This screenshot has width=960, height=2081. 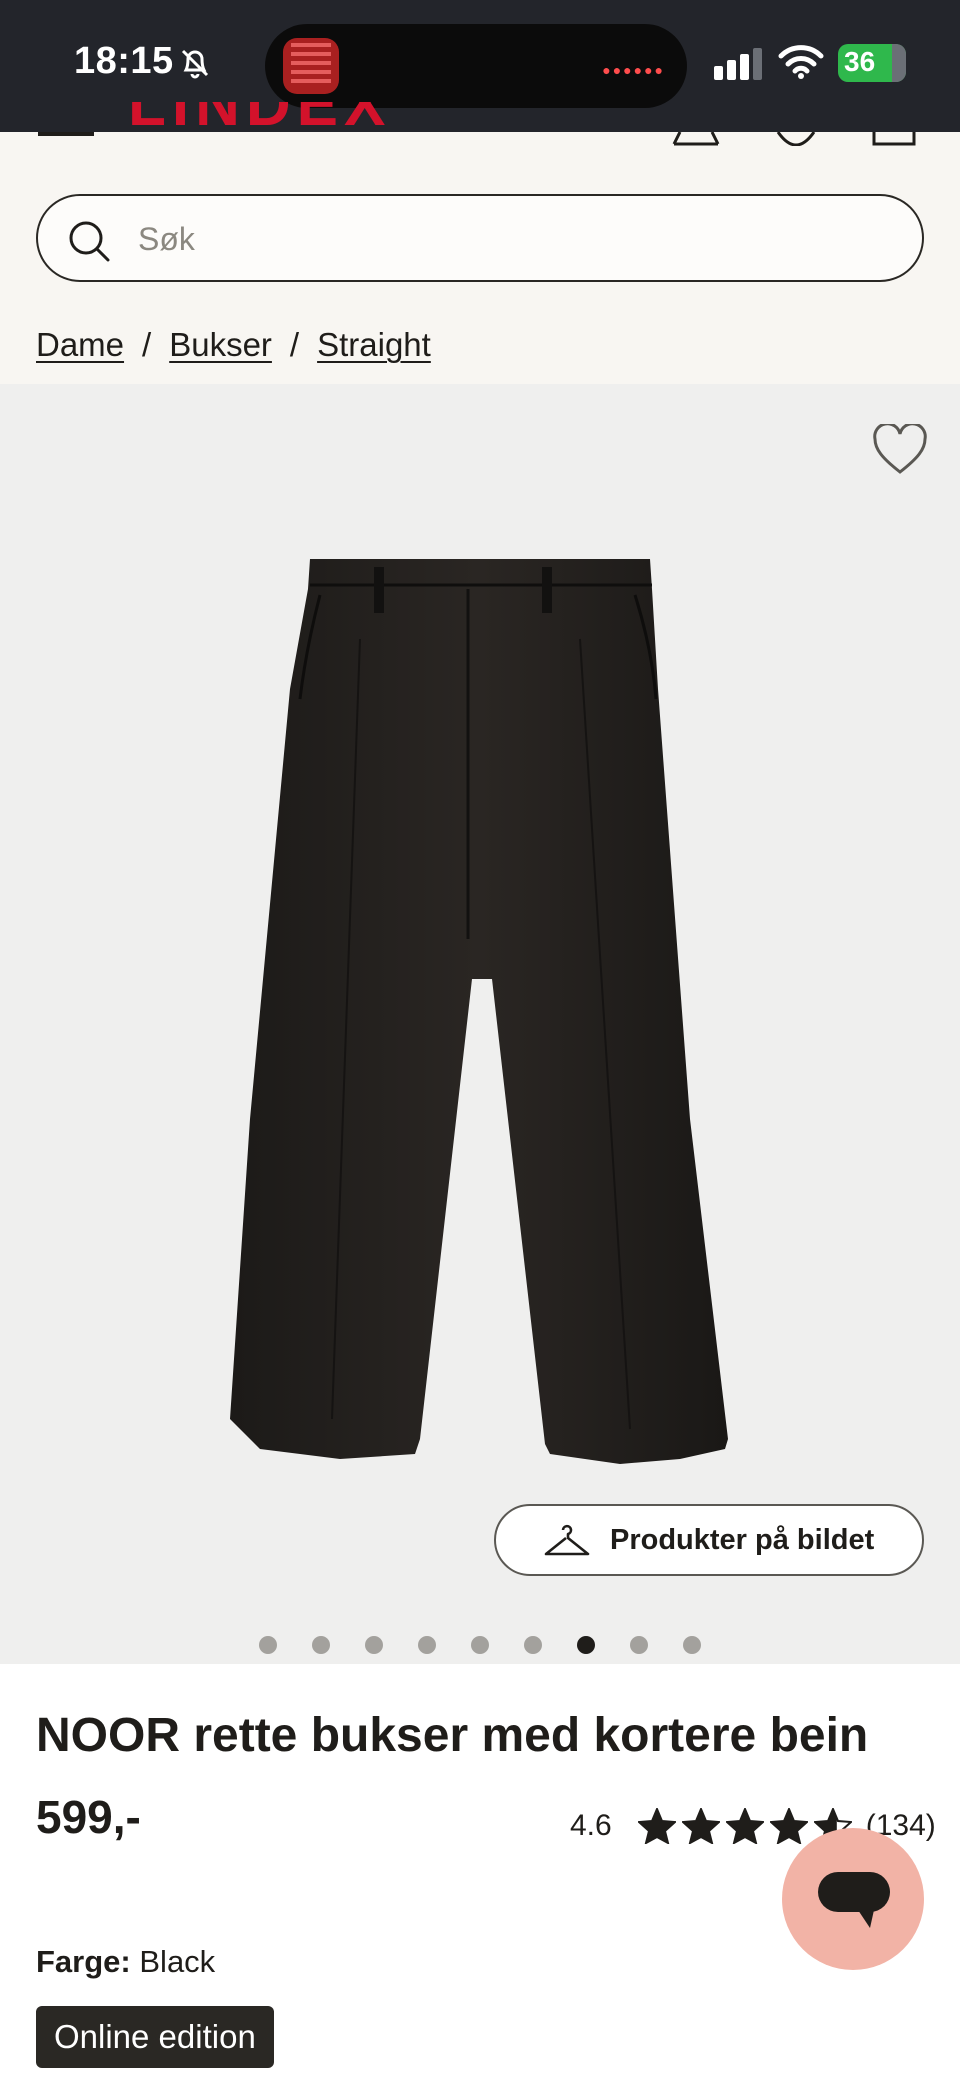 I want to click on battery-level: 36, so click(x=860, y=61).